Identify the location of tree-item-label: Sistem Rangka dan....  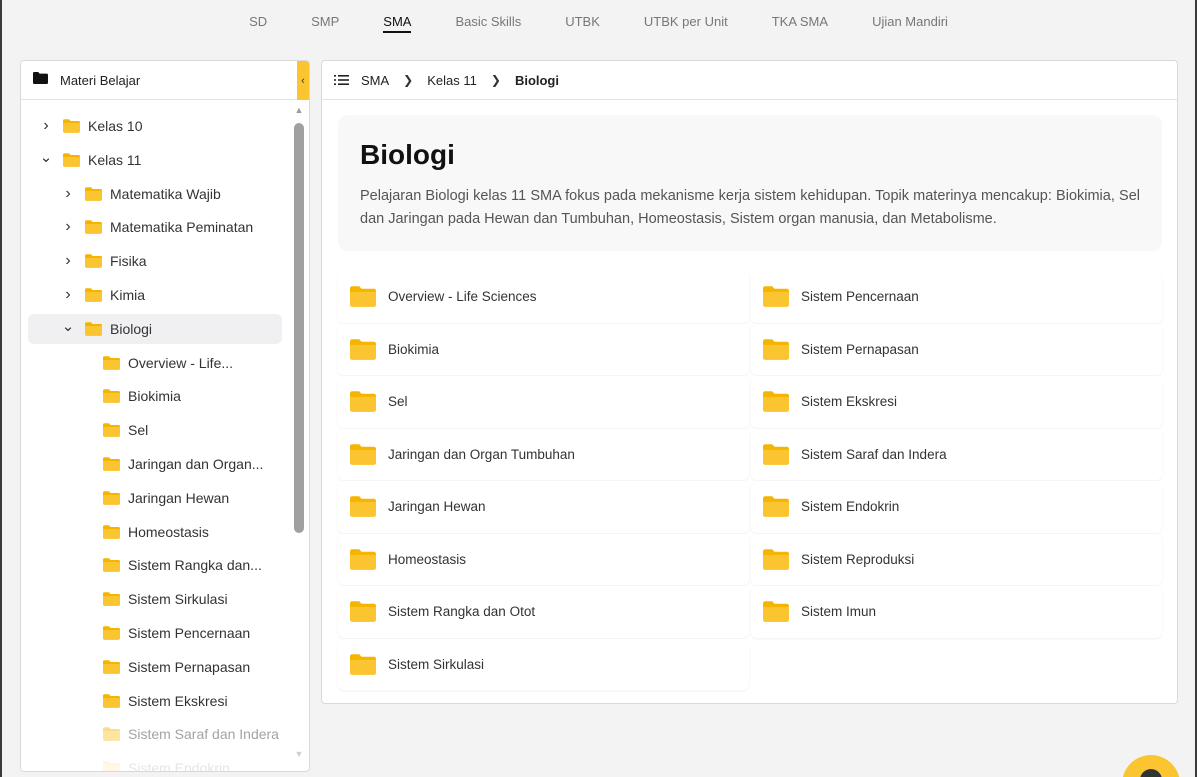
(195, 565).